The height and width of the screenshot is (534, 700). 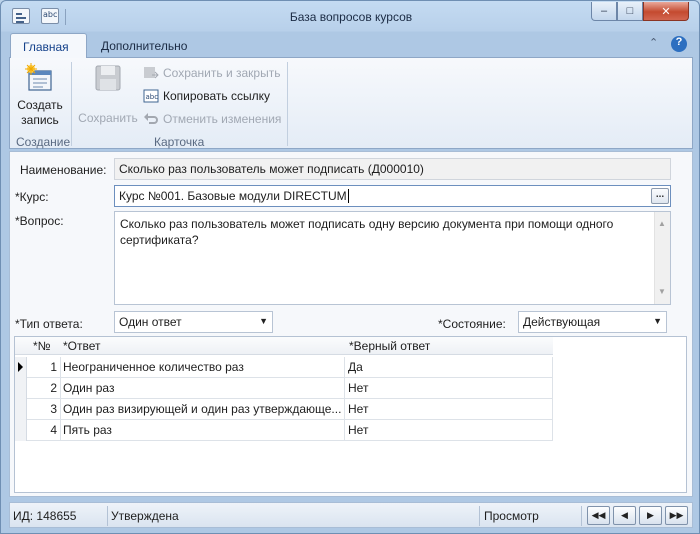 I want to click on grid-header: *№ *Ответ *Верный ответ, so click(x=284, y=346).